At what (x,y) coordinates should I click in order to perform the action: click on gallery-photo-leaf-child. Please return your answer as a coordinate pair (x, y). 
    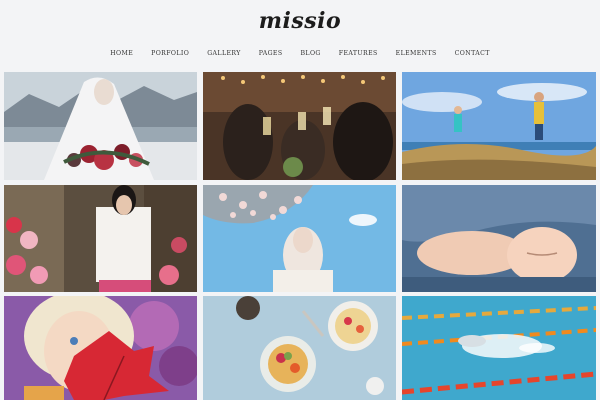
    Looking at the image, I should click on (100, 348).